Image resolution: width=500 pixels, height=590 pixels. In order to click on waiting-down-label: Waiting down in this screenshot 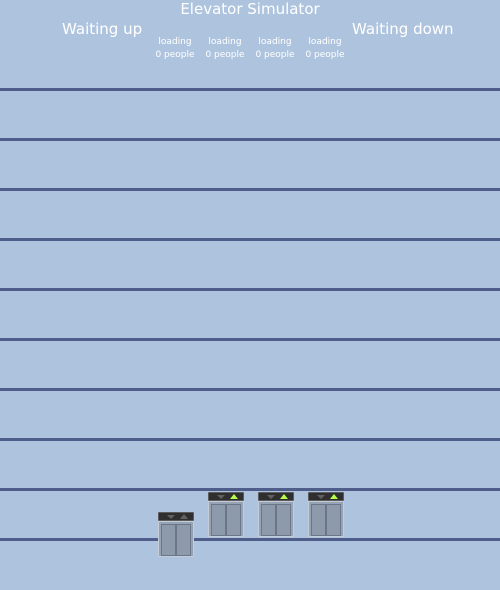, I will do `click(403, 29)`.